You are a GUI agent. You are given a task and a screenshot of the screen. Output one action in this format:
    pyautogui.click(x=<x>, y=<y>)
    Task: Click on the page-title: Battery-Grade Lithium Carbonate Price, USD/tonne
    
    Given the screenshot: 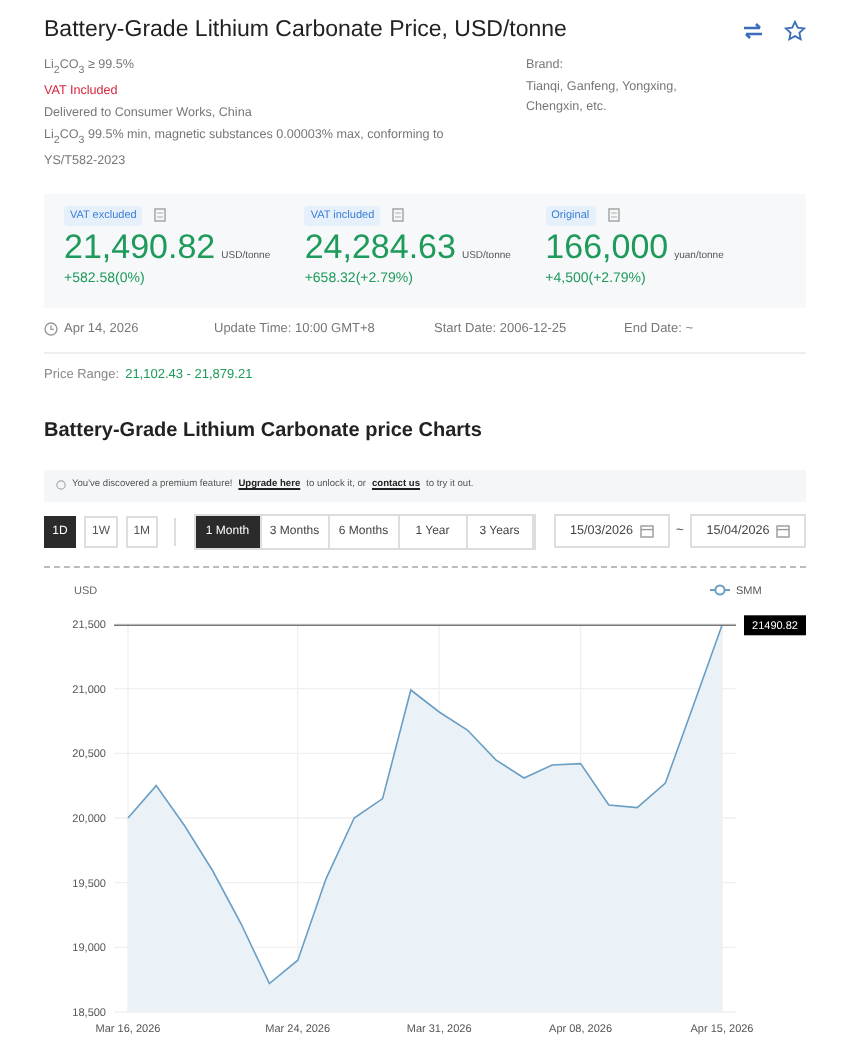 What is the action you would take?
    pyautogui.click(x=305, y=30)
    